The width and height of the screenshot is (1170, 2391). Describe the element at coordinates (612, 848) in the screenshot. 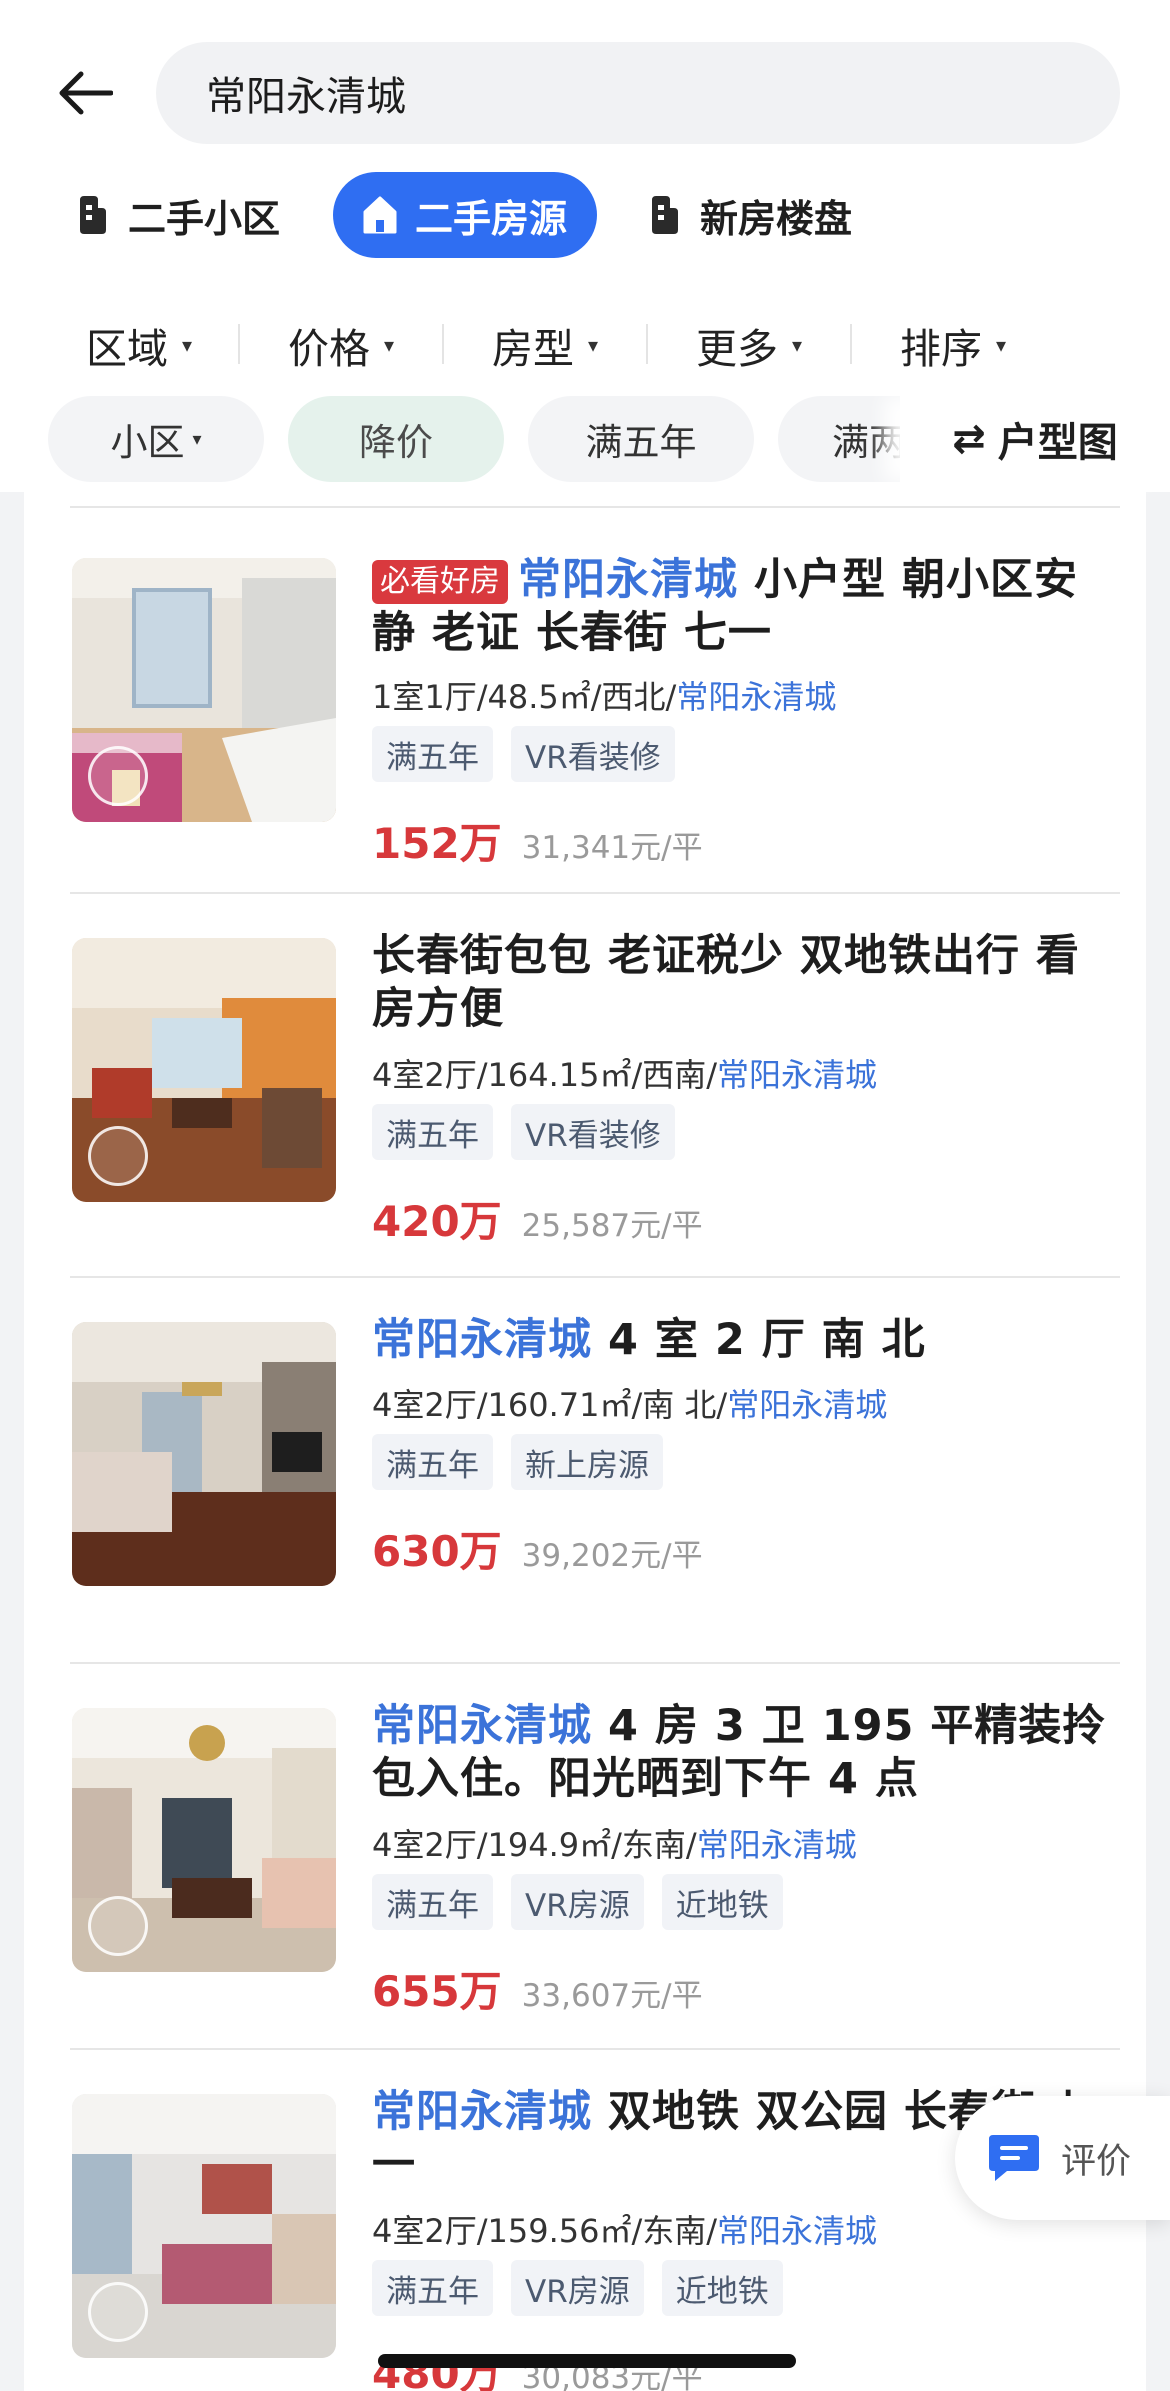

I see `unit-price: 31,341元/平` at that location.